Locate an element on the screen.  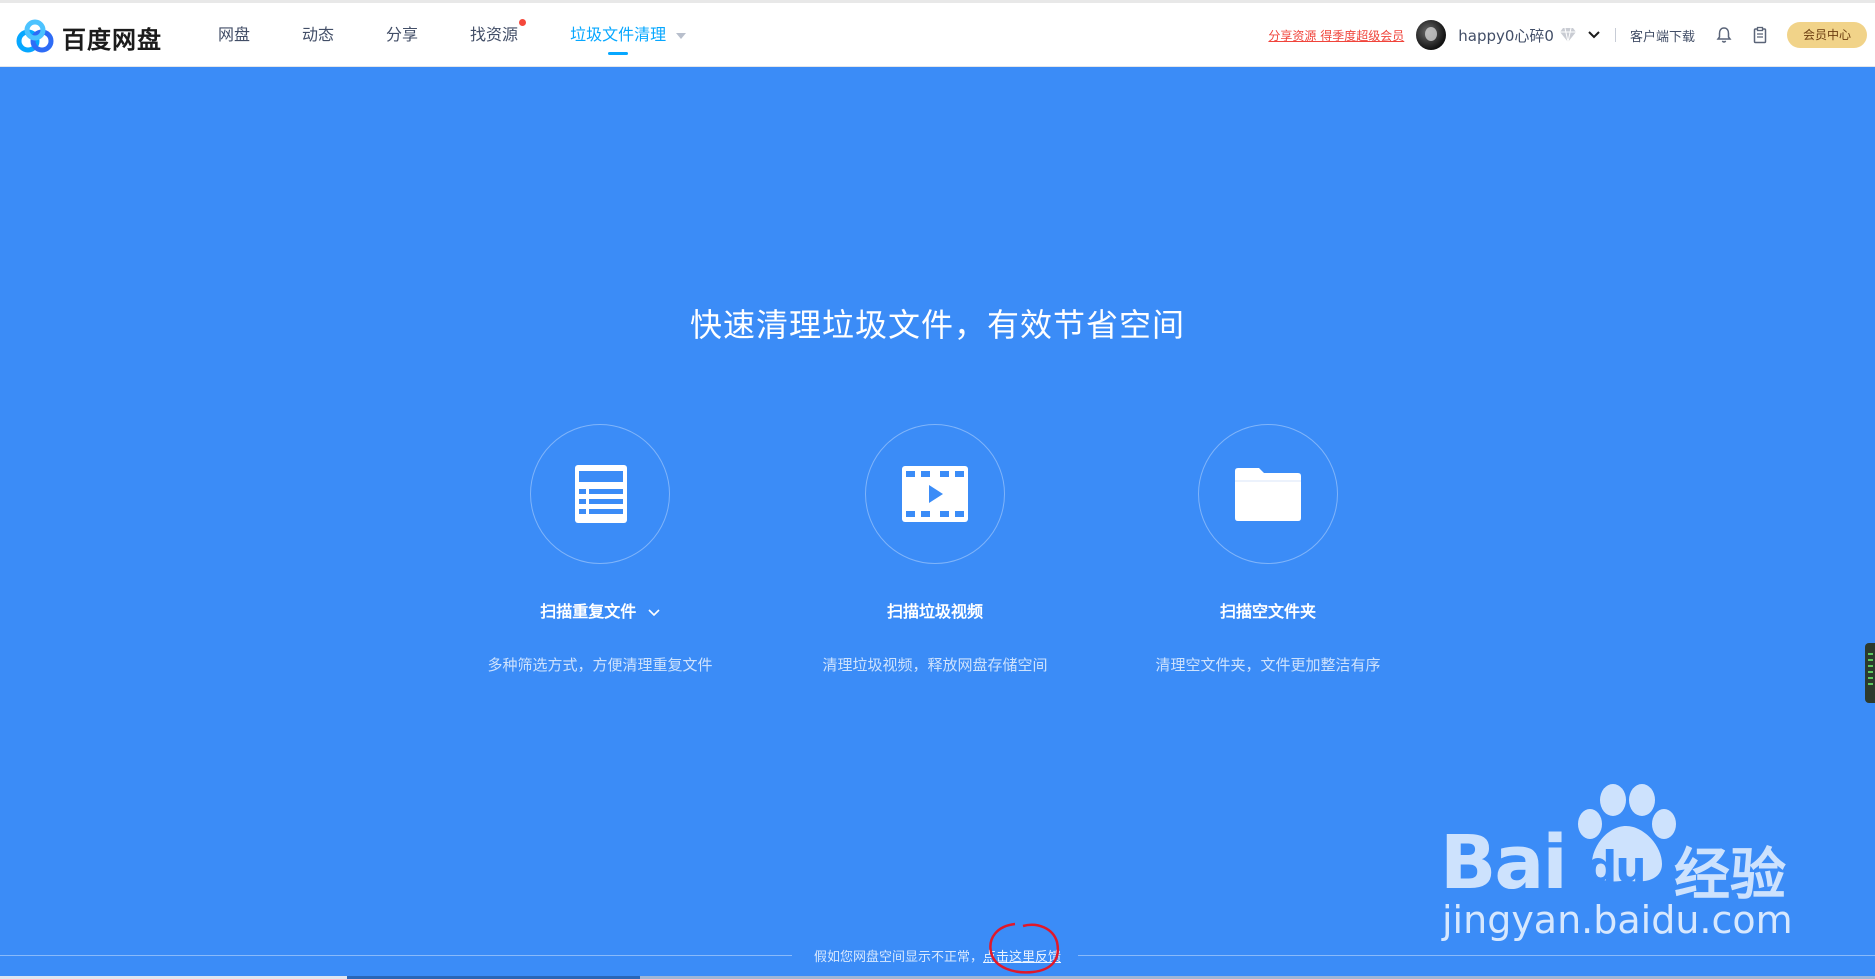
nav-item-label: 找资源 is located at coordinates (494, 34).